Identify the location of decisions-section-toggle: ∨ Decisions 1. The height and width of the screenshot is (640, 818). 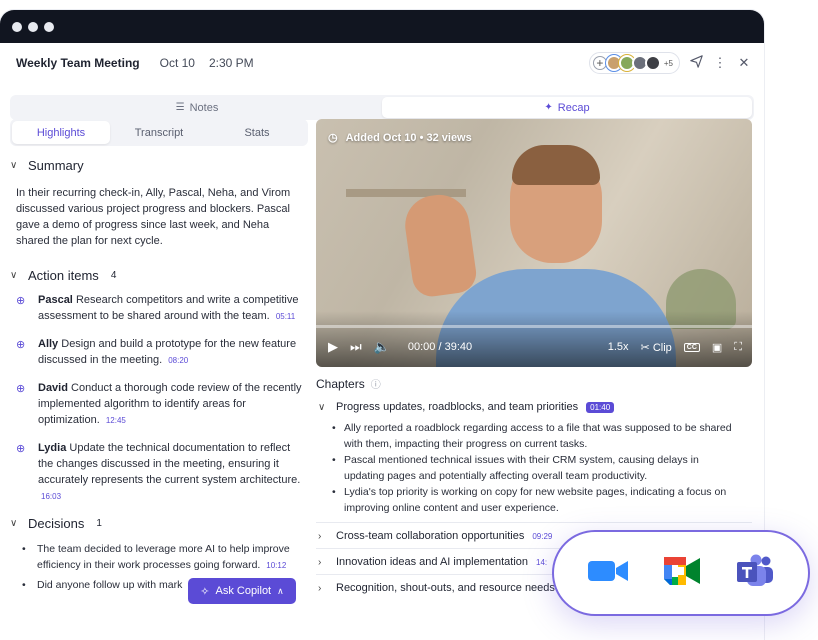
(159, 523).